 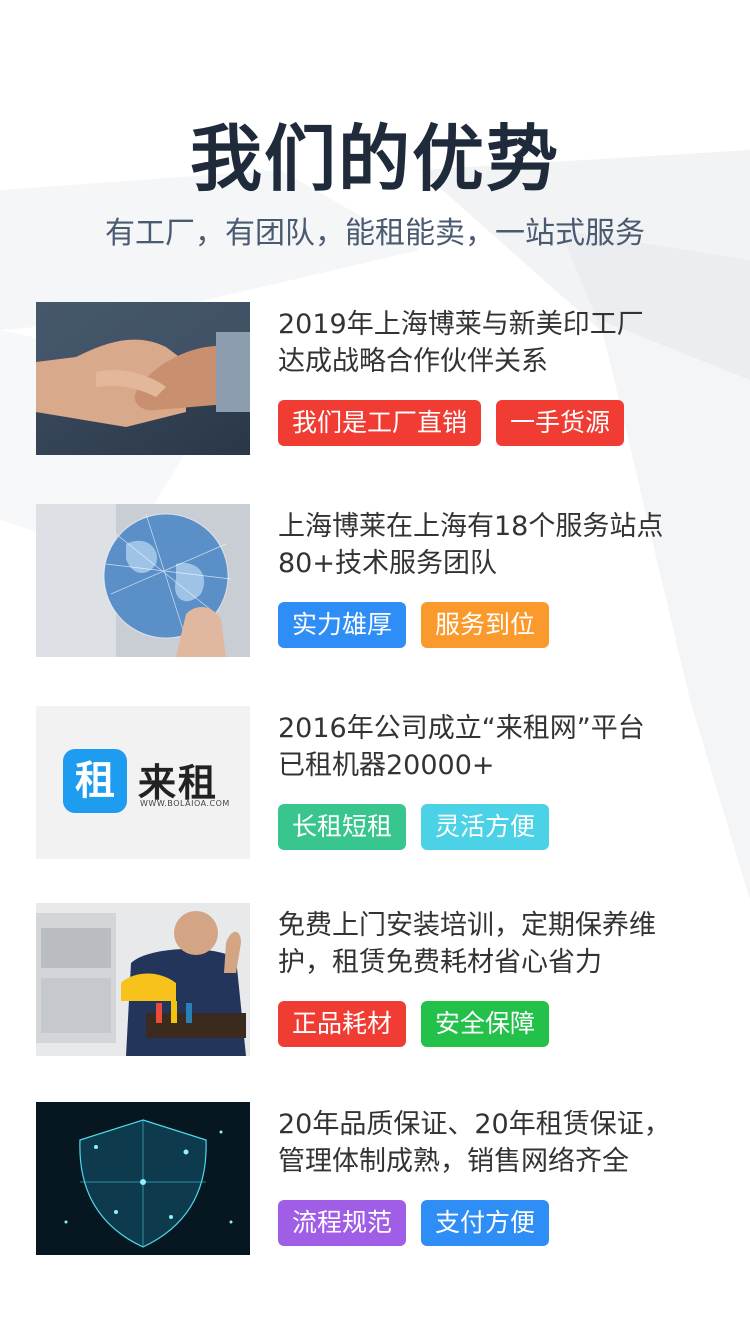 I want to click on globe-network-photo, so click(x=143, y=580).